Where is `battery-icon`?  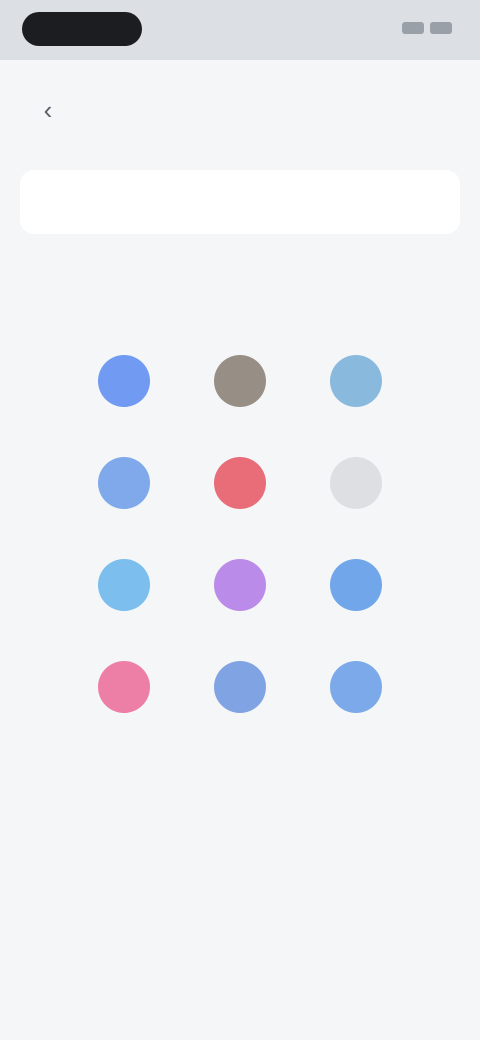 battery-icon is located at coordinates (441, 28).